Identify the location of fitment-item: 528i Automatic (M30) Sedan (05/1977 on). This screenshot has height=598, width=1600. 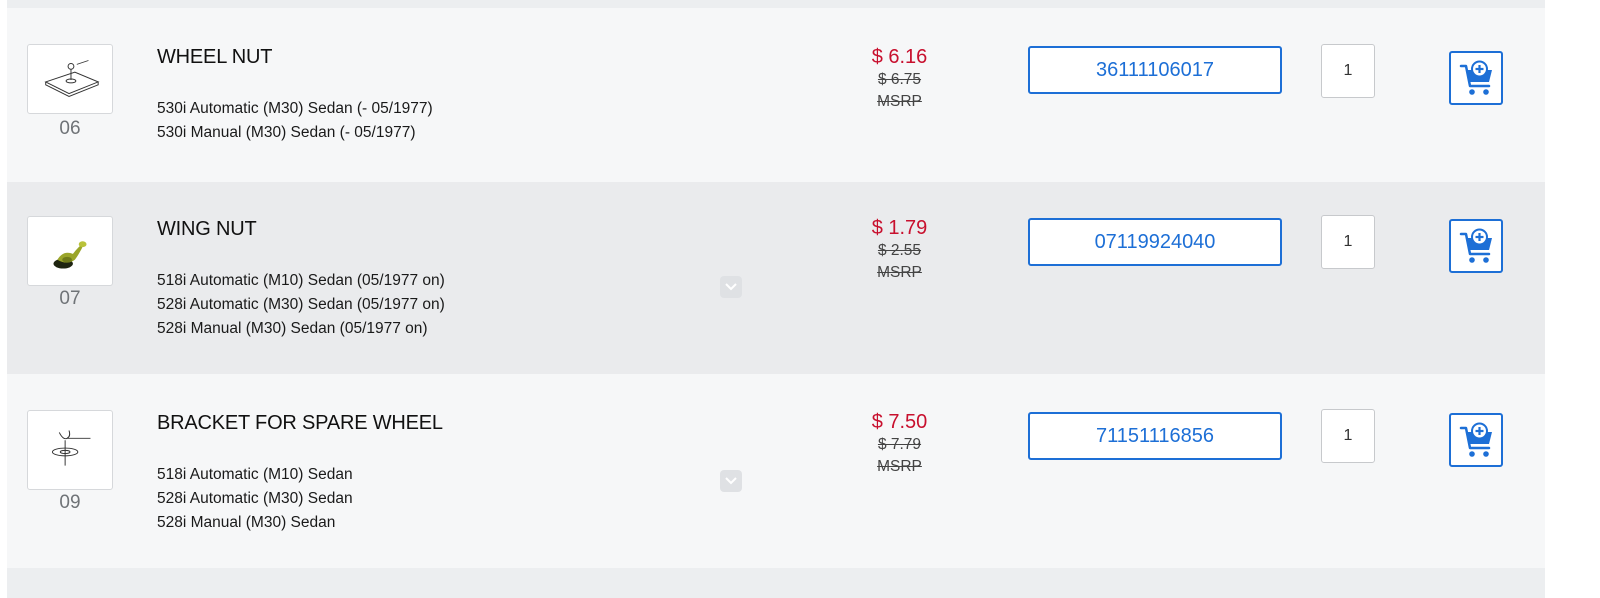
(301, 304).